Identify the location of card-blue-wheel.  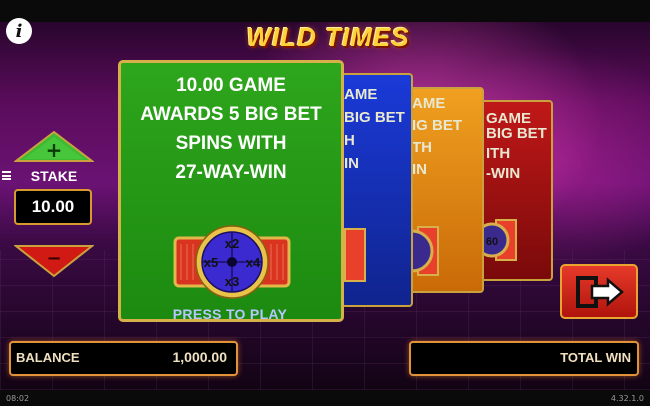
(355, 255).